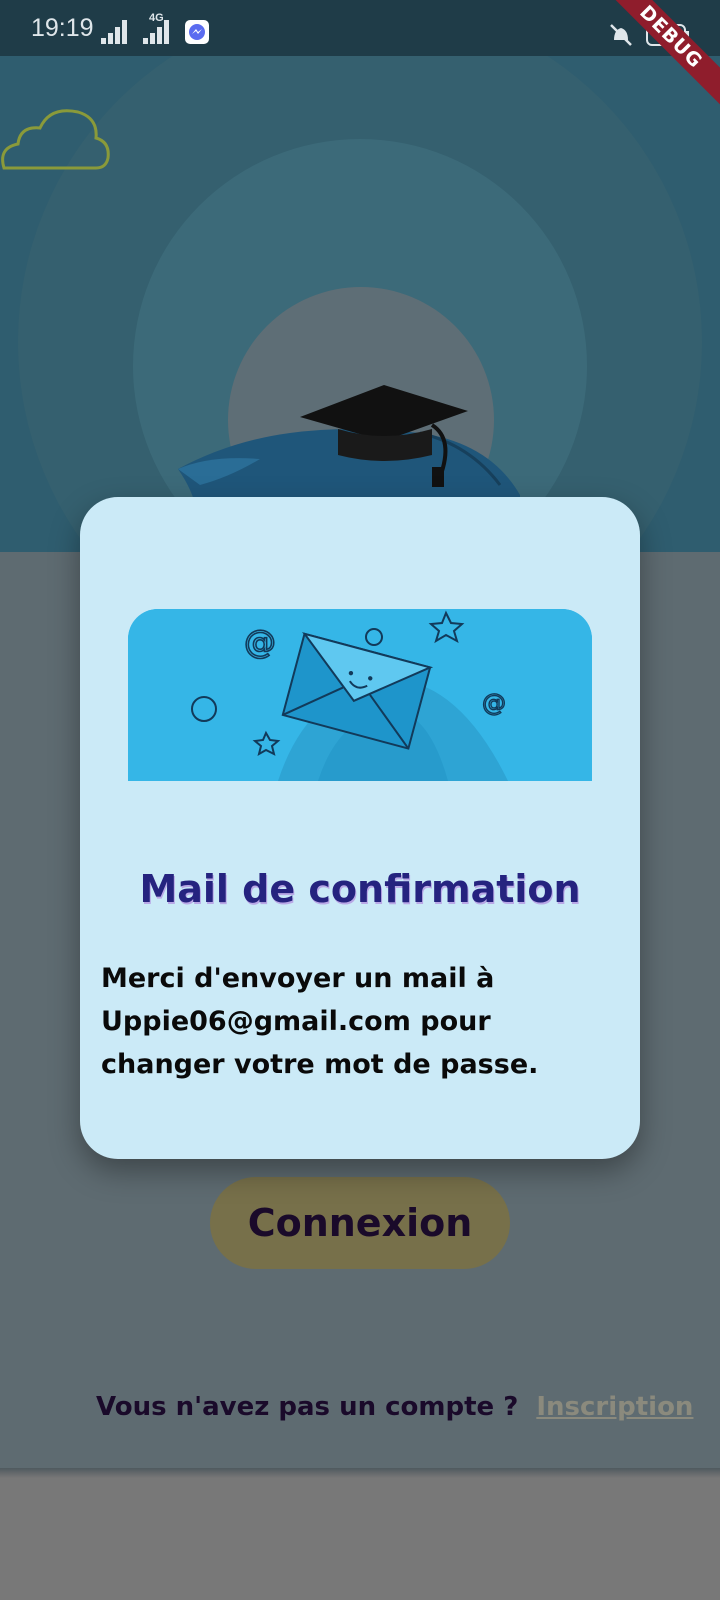 The width and height of the screenshot is (720, 1600). I want to click on signup-link: Inscription, so click(614, 1407).